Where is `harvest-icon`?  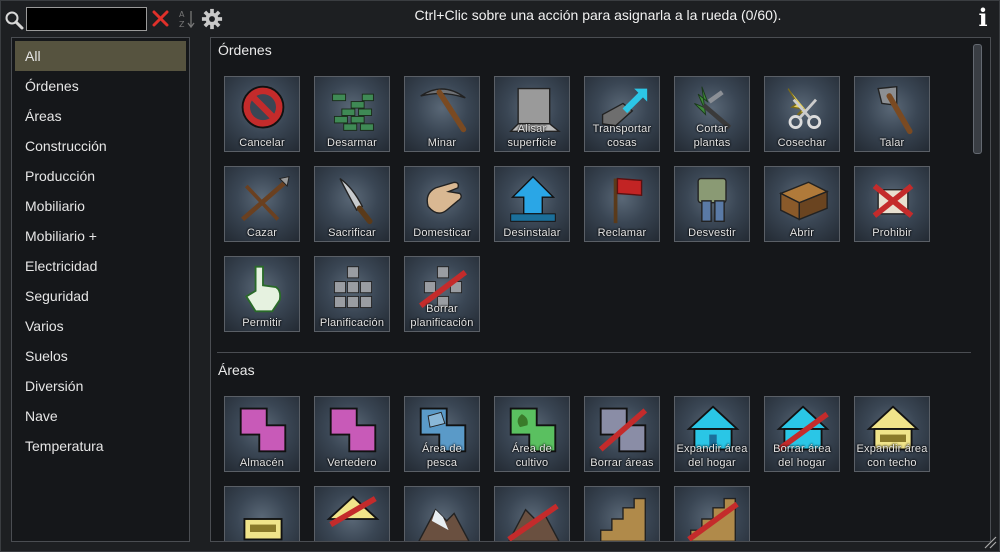
harvest-icon is located at coordinates (804, 108).